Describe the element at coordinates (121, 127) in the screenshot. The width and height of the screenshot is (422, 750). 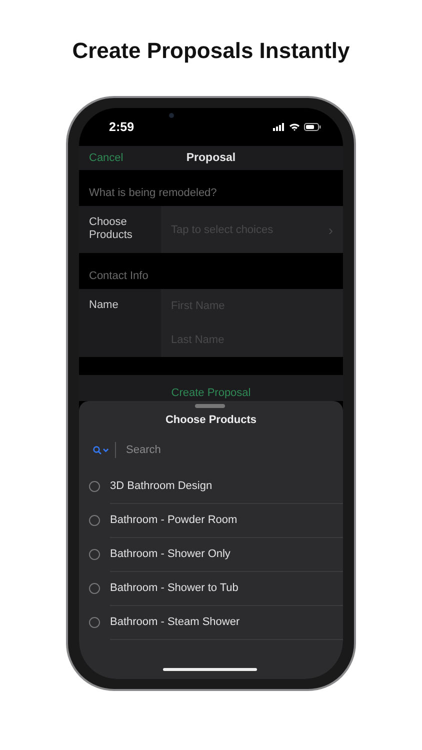
I see `status-time: 2:59` at that location.